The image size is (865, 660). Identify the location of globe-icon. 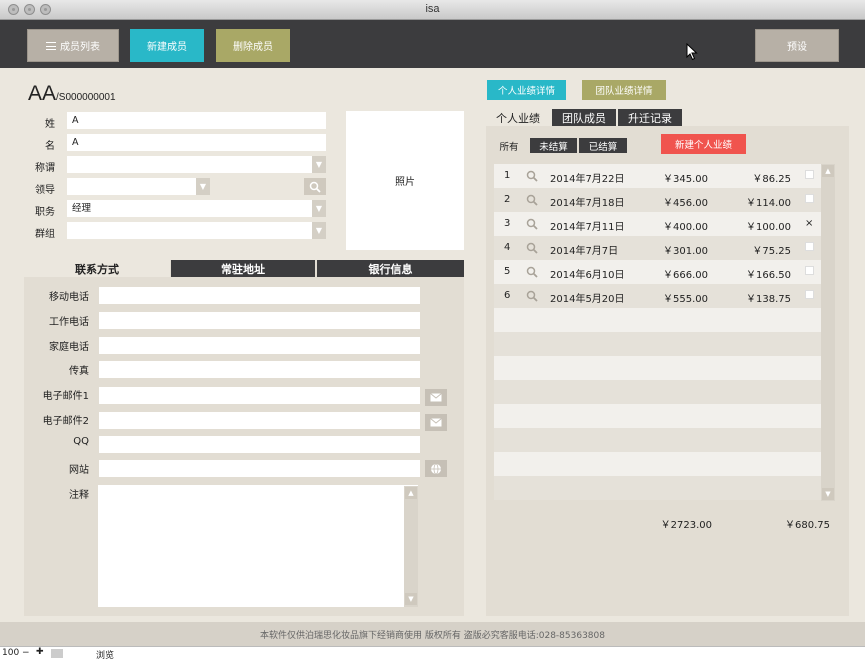
(436, 468).